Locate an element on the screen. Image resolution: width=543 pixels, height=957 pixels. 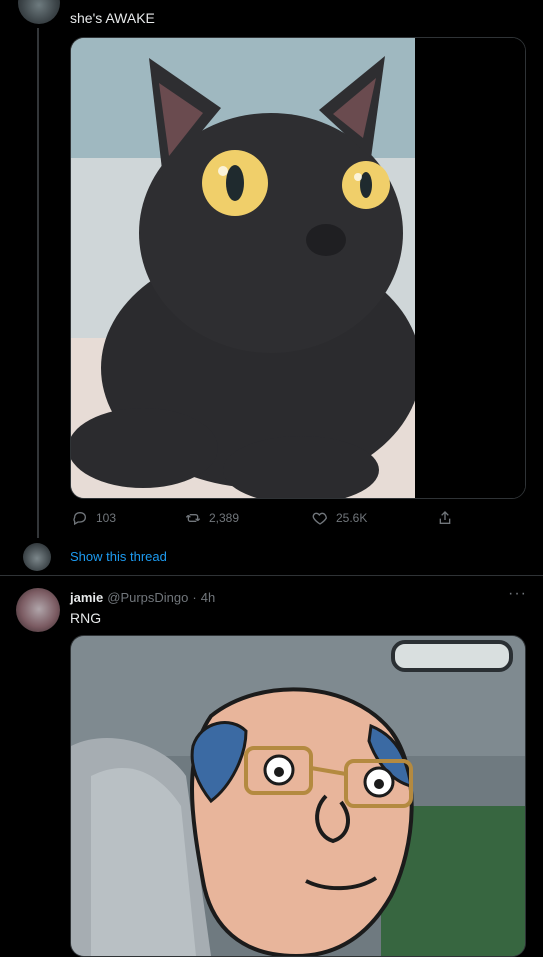
share-icon is located at coordinates (445, 517).